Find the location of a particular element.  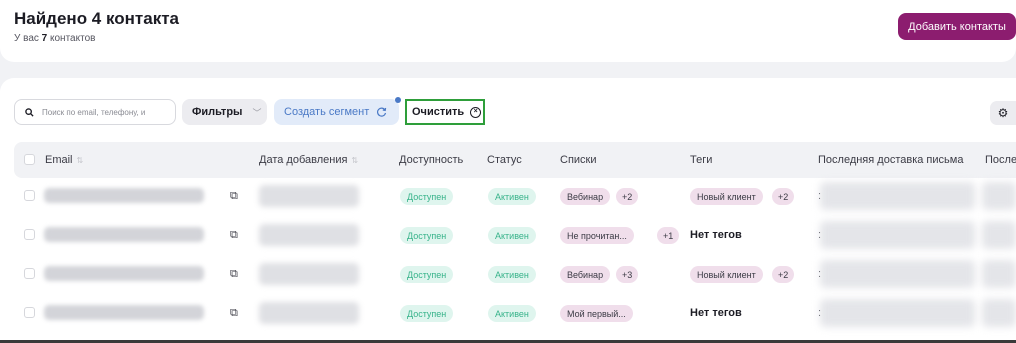

clear-filters-button: Очистить × is located at coordinates (445, 112).